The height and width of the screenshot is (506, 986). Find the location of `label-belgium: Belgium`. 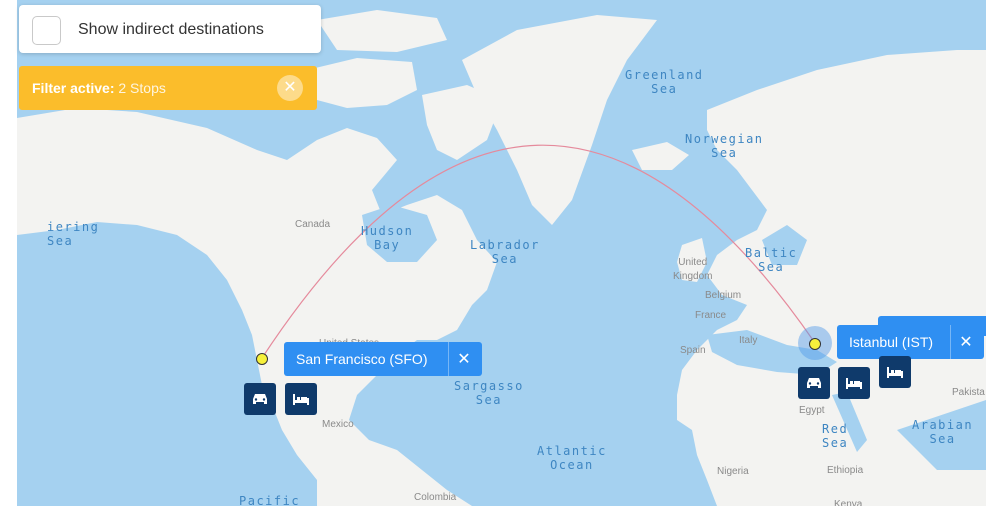

label-belgium: Belgium is located at coordinates (723, 295).